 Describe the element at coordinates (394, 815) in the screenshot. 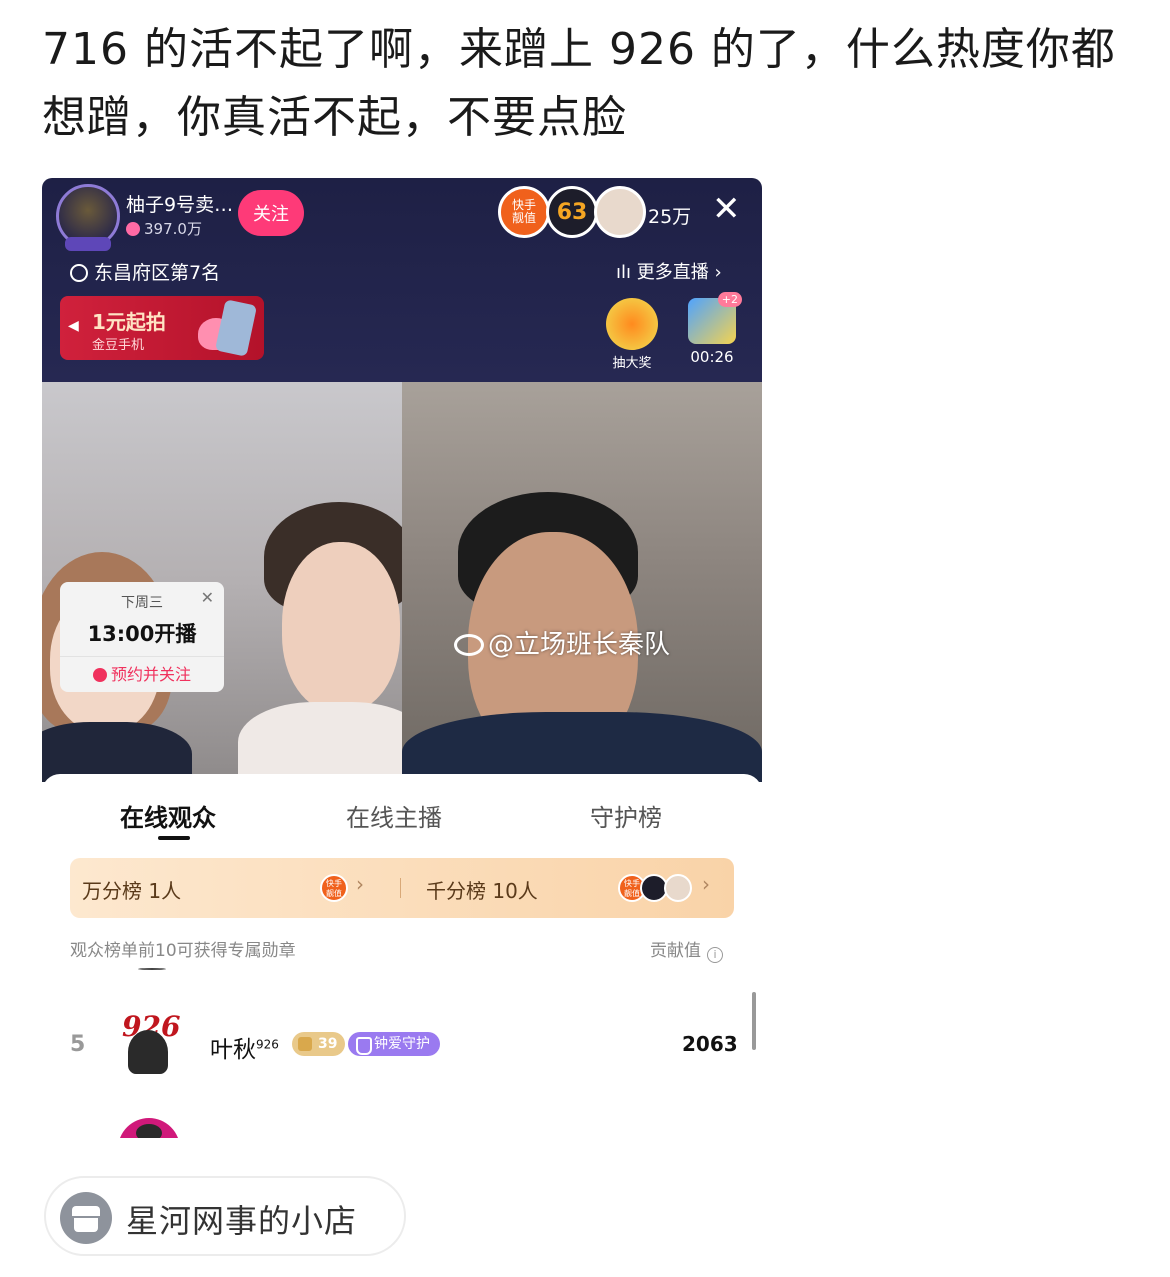

I see `tab-online-hosts: 在线主播` at that location.